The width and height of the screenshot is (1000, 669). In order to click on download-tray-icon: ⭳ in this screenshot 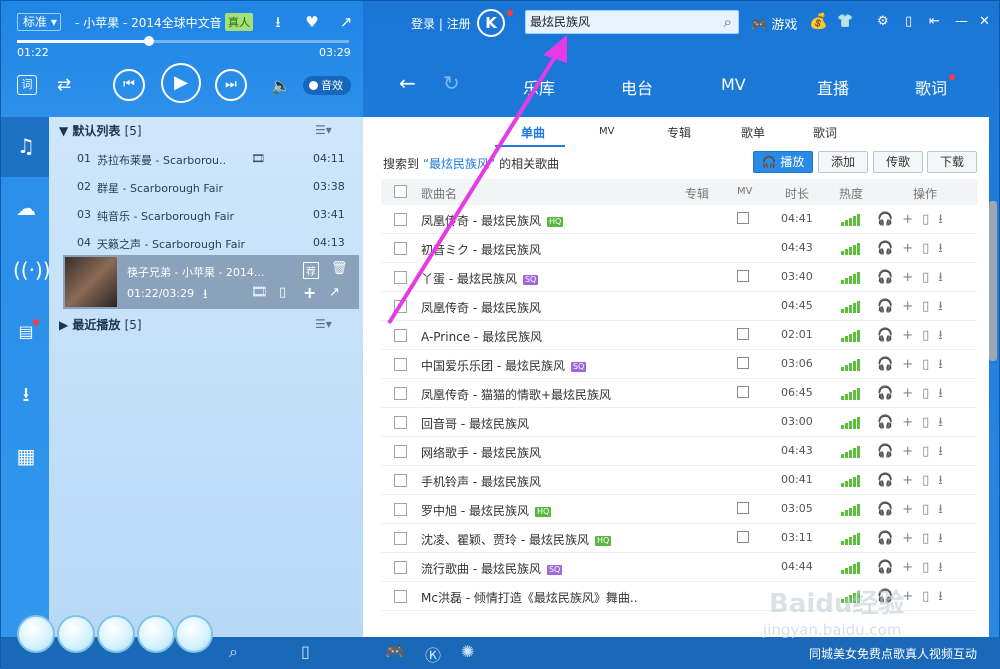, I will do `click(26, 394)`.